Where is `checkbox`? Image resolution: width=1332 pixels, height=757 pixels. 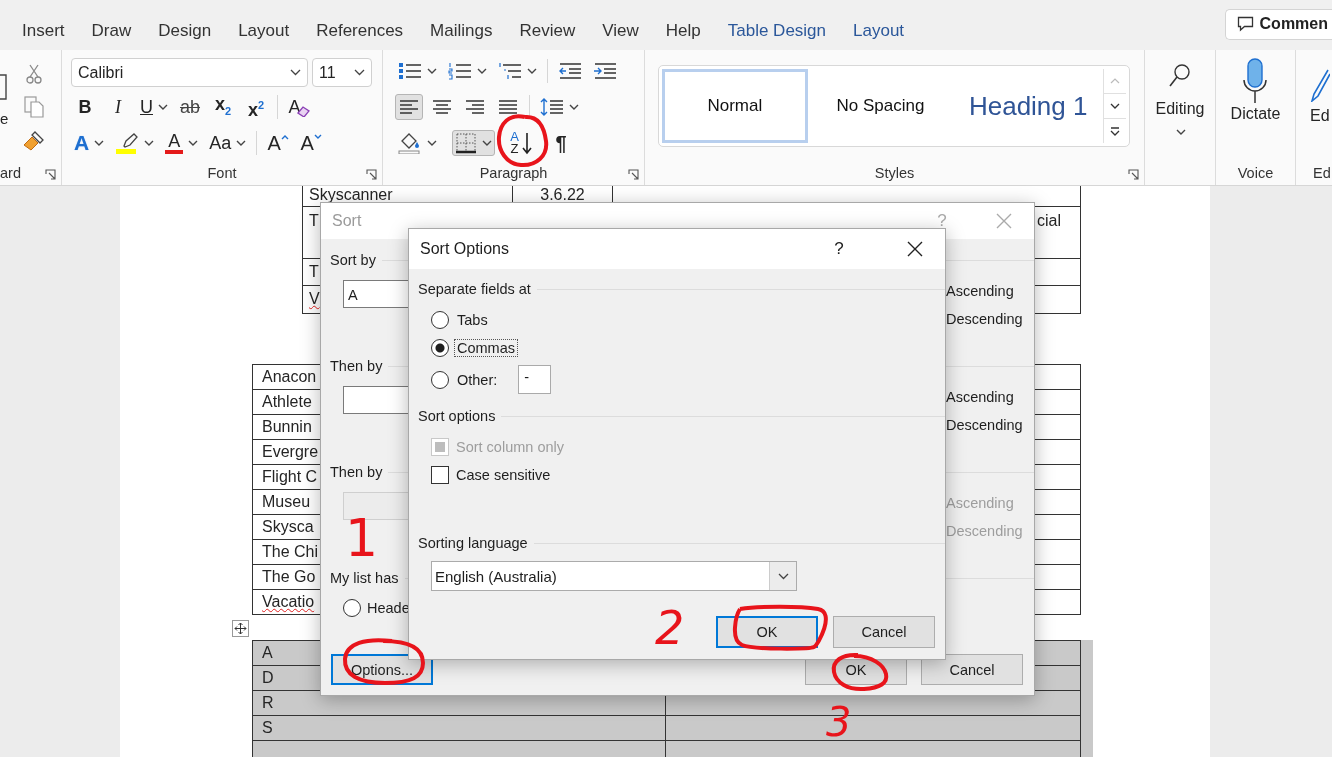 checkbox is located at coordinates (440, 475).